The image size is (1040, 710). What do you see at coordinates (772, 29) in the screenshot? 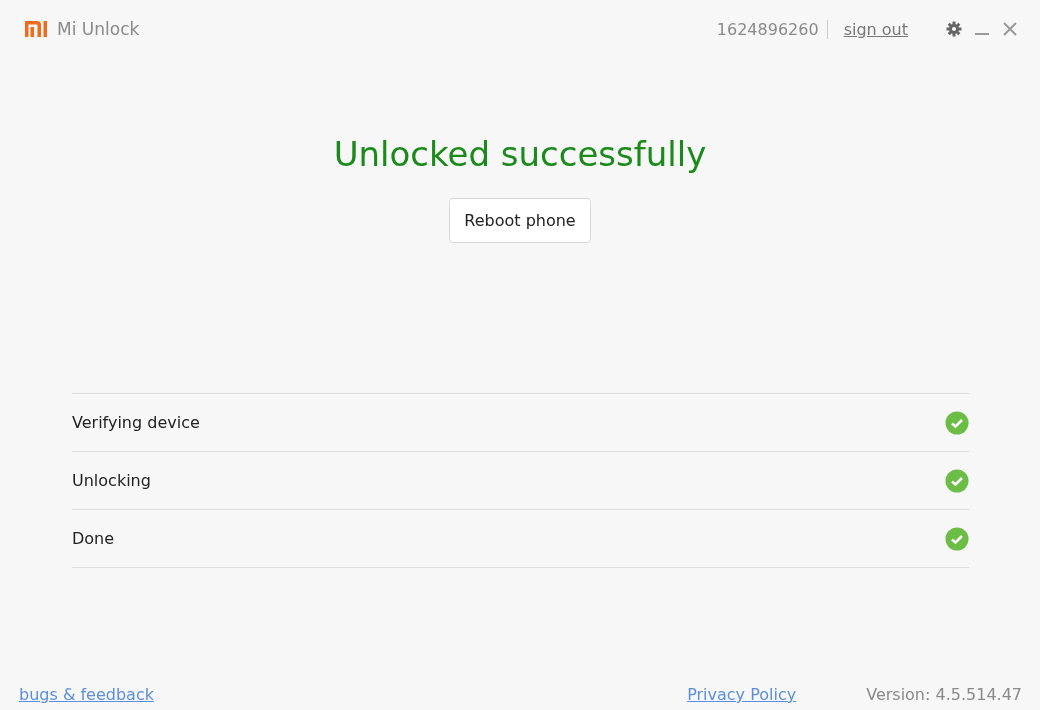
I see `account-id: 1624896260` at bounding box center [772, 29].